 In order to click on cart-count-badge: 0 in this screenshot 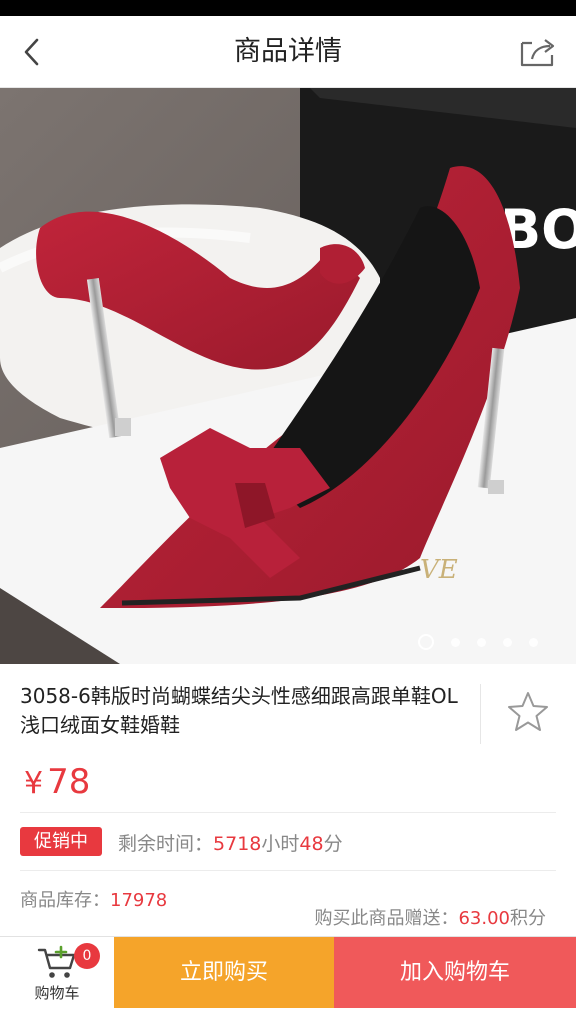, I will do `click(87, 956)`.